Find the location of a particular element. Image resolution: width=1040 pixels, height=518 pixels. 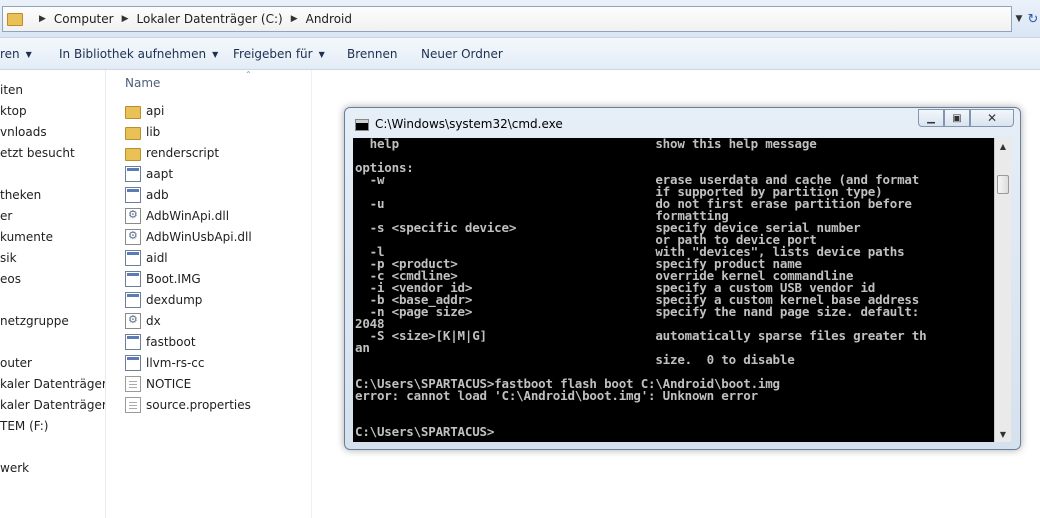

toolbar-label: Freigeben für is located at coordinates (273, 54).